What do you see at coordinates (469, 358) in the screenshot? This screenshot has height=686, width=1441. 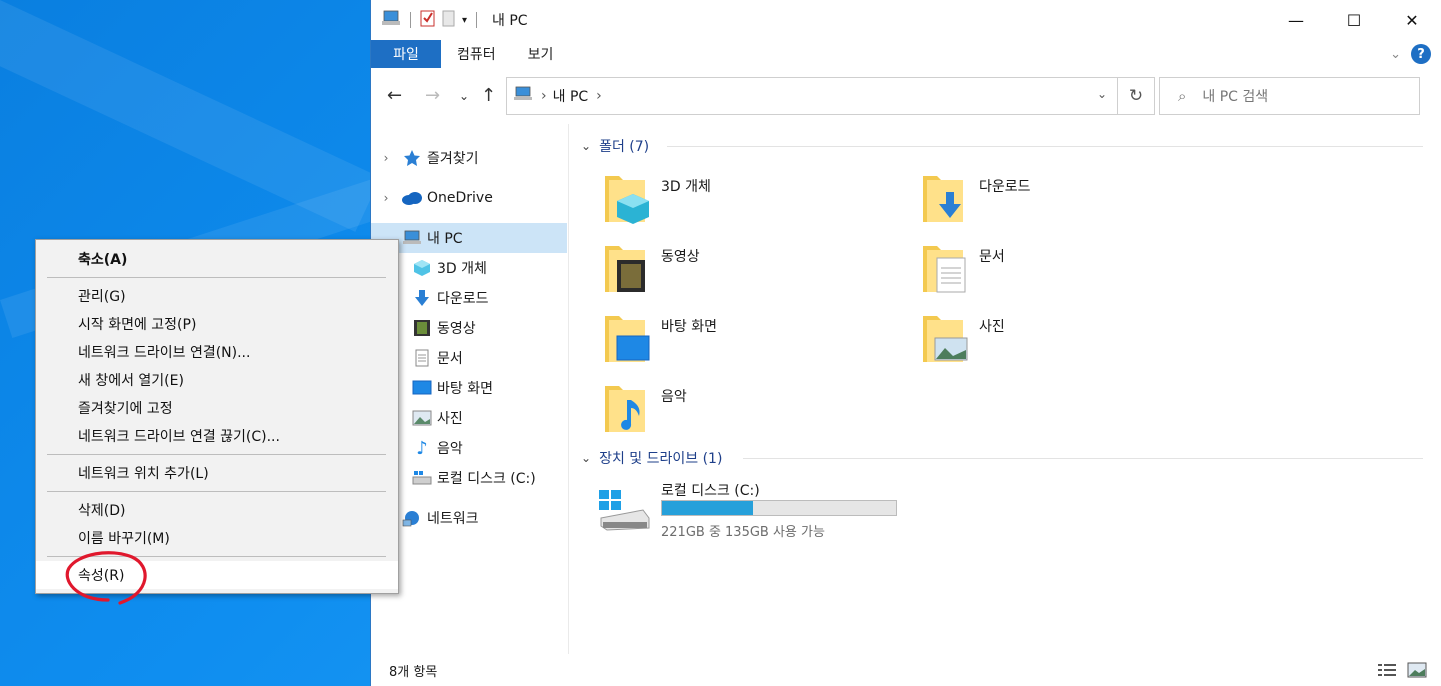 I see `nav-item-documents: 문서` at bounding box center [469, 358].